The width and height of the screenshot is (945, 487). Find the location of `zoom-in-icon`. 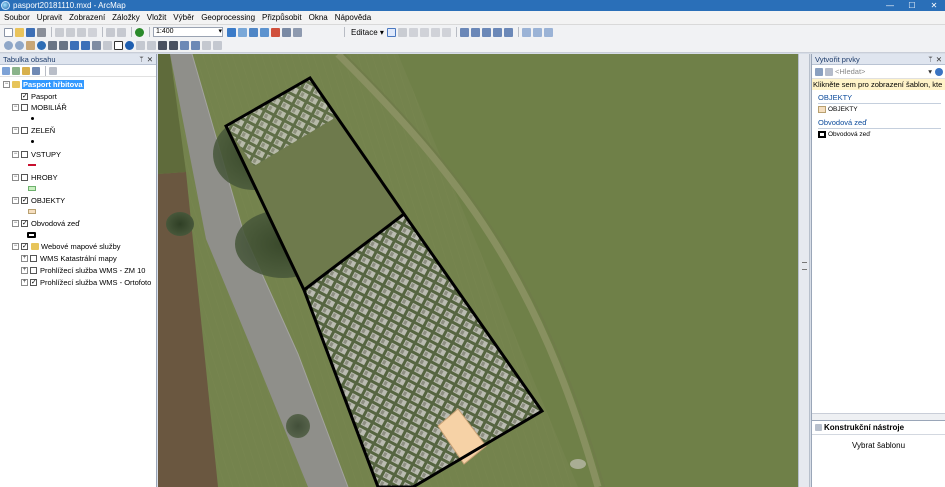

zoom-in-icon is located at coordinates (8, 45).